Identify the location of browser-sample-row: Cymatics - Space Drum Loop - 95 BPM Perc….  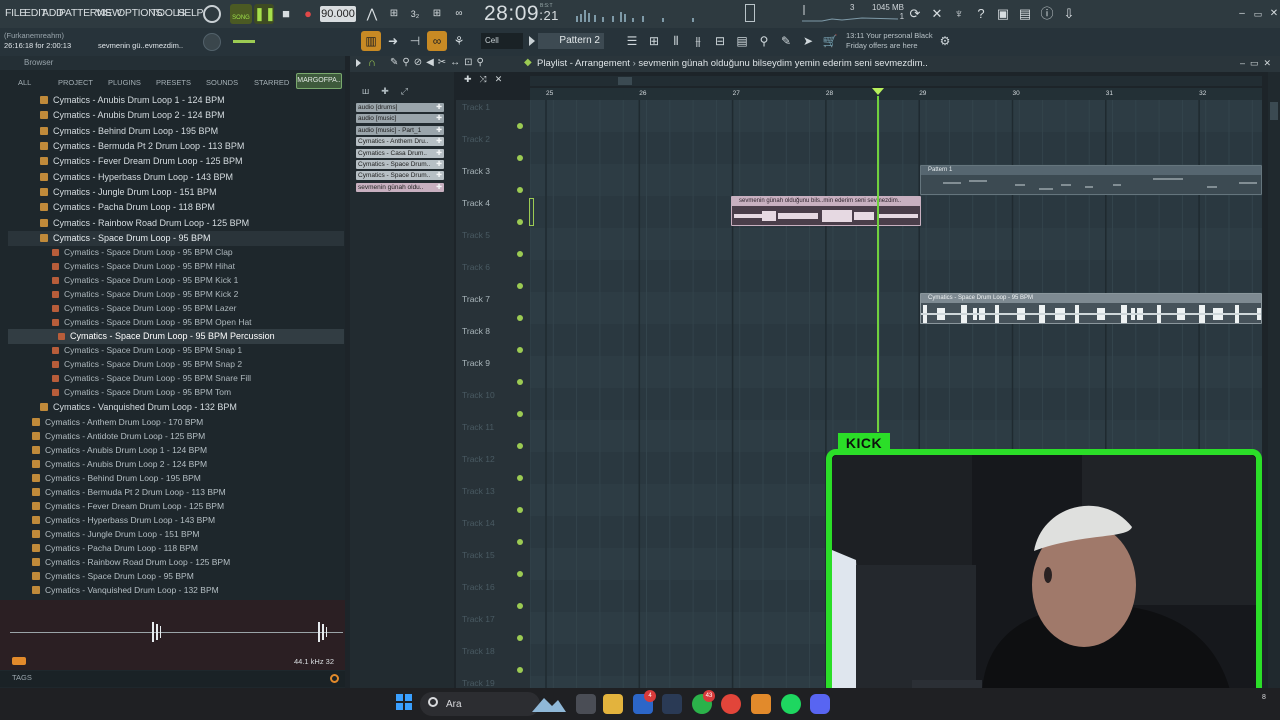
(166, 336).